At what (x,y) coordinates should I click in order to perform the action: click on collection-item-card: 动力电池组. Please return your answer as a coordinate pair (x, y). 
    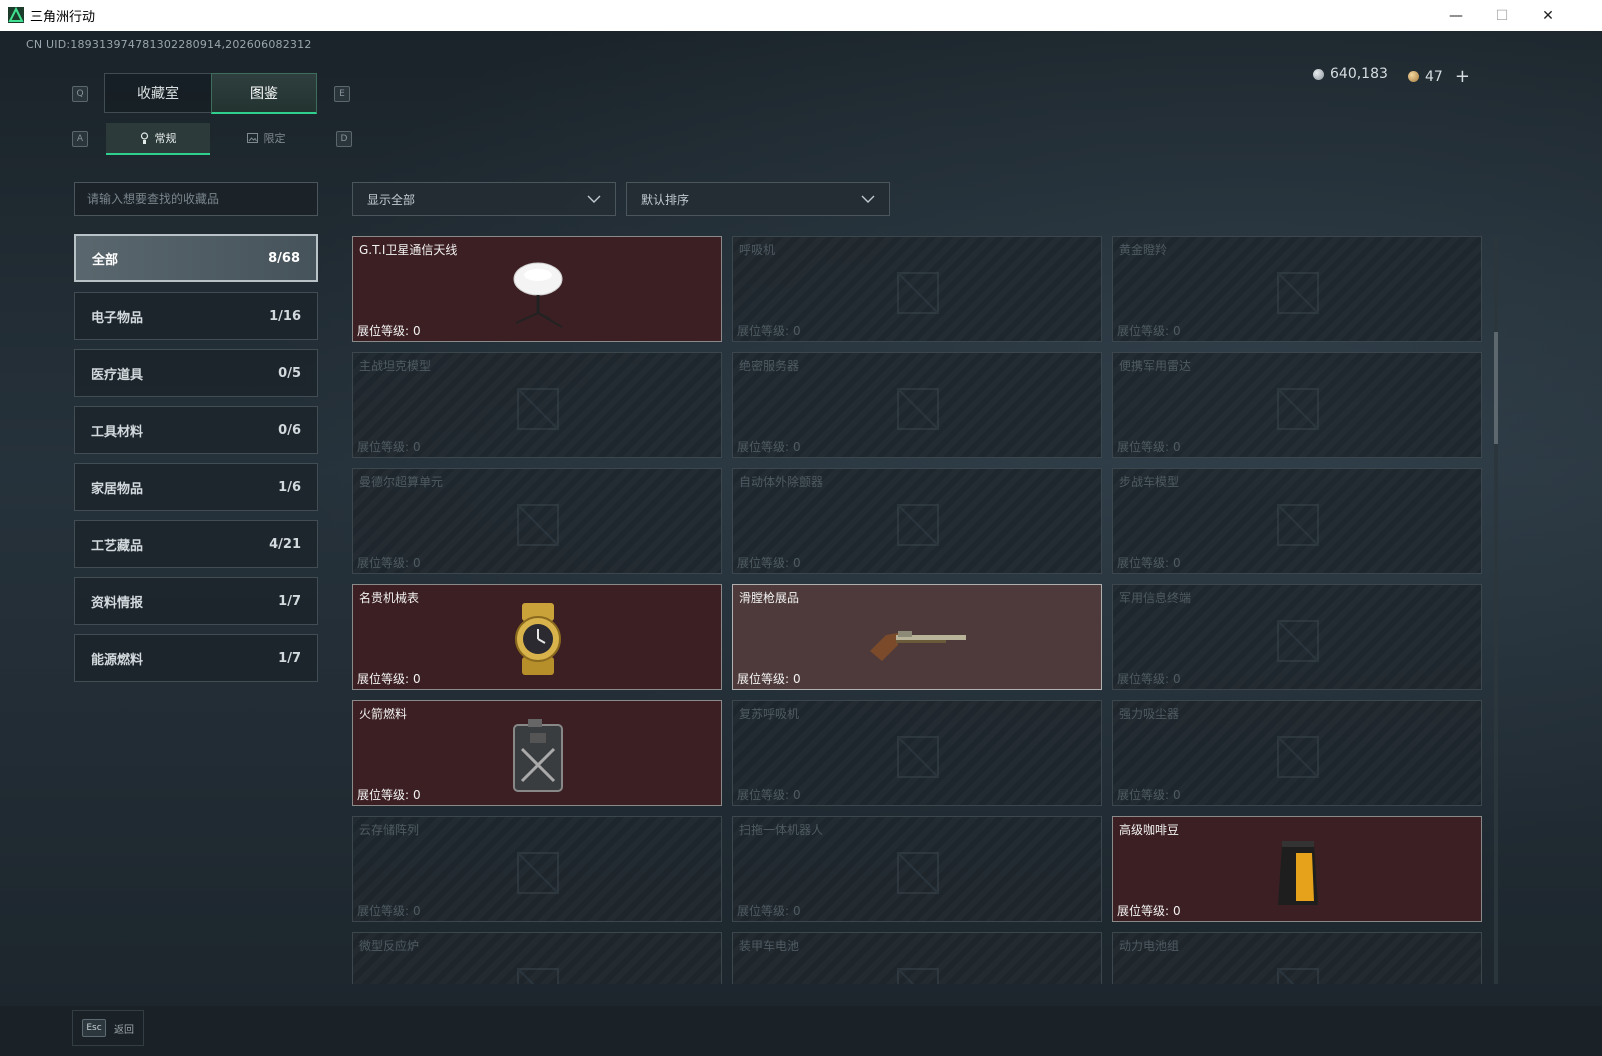
    Looking at the image, I should click on (1297, 958).